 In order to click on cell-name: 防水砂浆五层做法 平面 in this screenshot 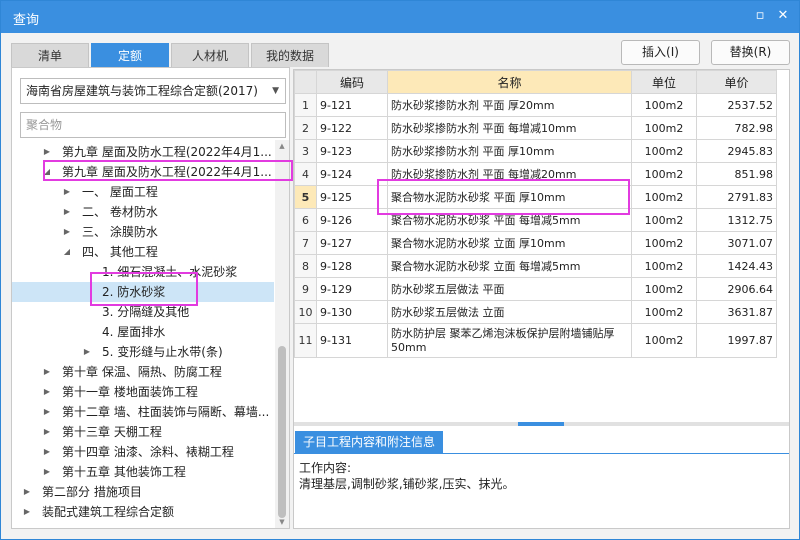, I will do `click(509, 289)`.